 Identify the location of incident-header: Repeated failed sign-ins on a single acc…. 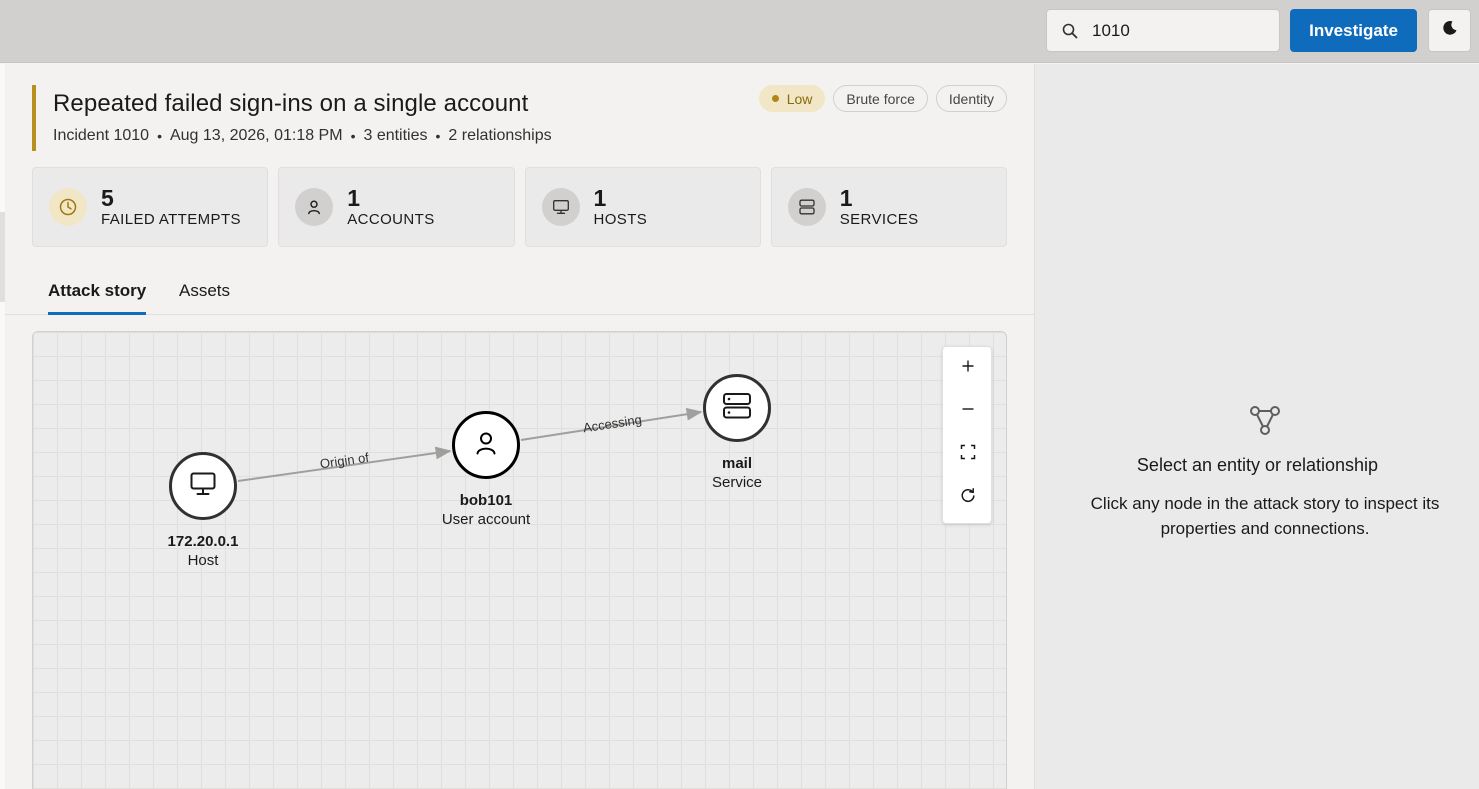
(519, 118).